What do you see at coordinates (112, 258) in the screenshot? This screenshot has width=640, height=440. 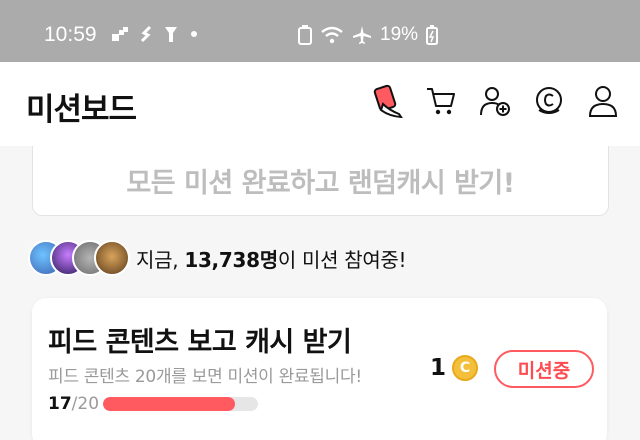 I see `avatar` at bounding box center [112, 258].